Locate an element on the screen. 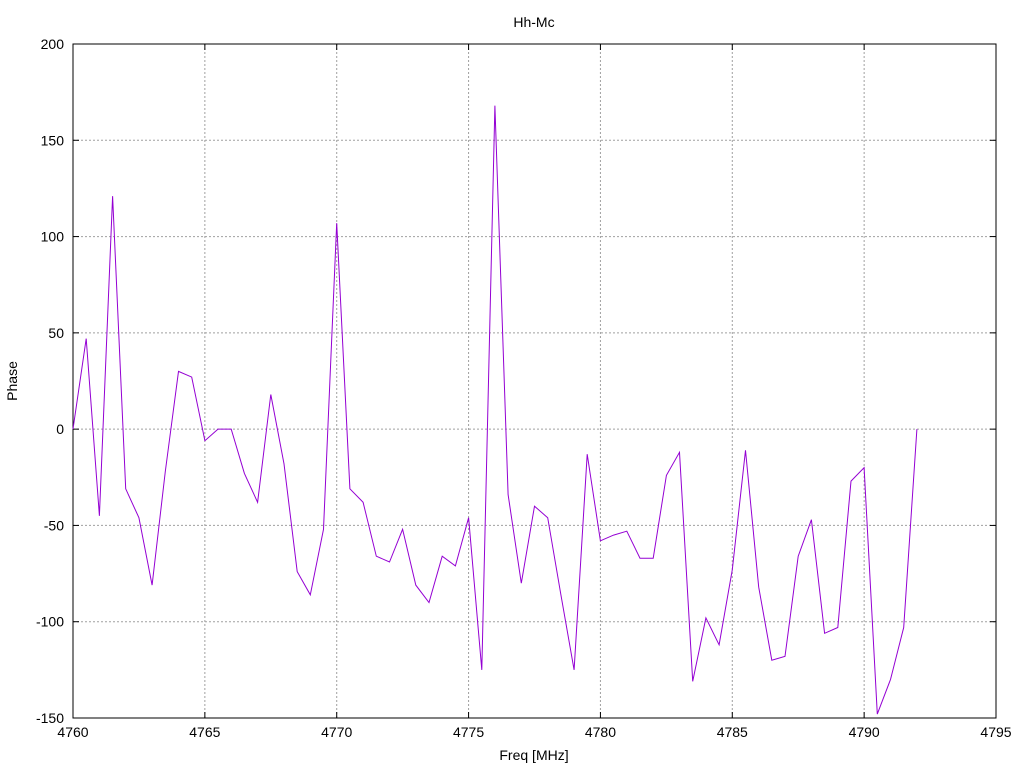 Image resolution: width=1024 pixels, height=768 pixels. x-tick-labels: 4760 4765 4770 4775 4780 4785 4790 4795 is located at coordinates (534, 732).